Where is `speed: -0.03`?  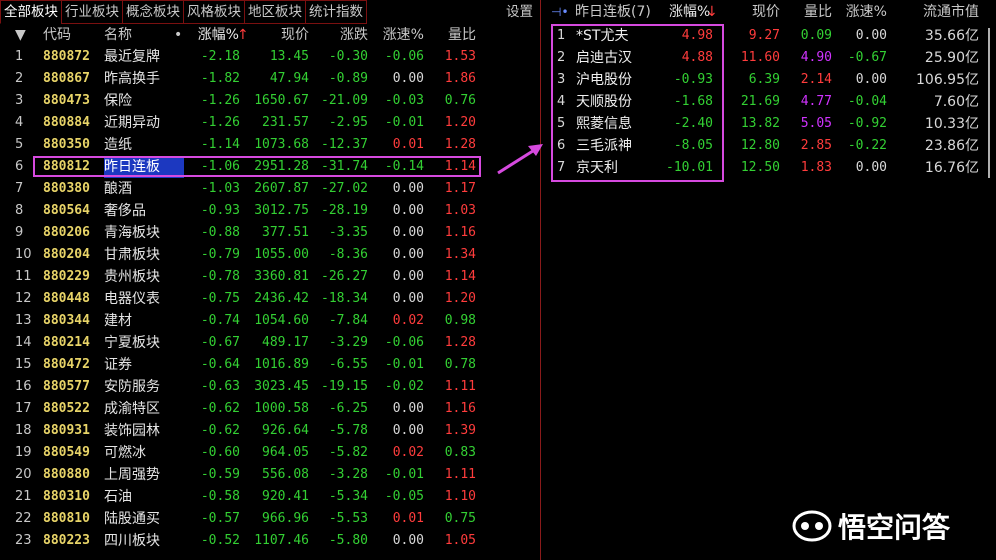
speed: -0.03 is located at coordinates (404, 100).